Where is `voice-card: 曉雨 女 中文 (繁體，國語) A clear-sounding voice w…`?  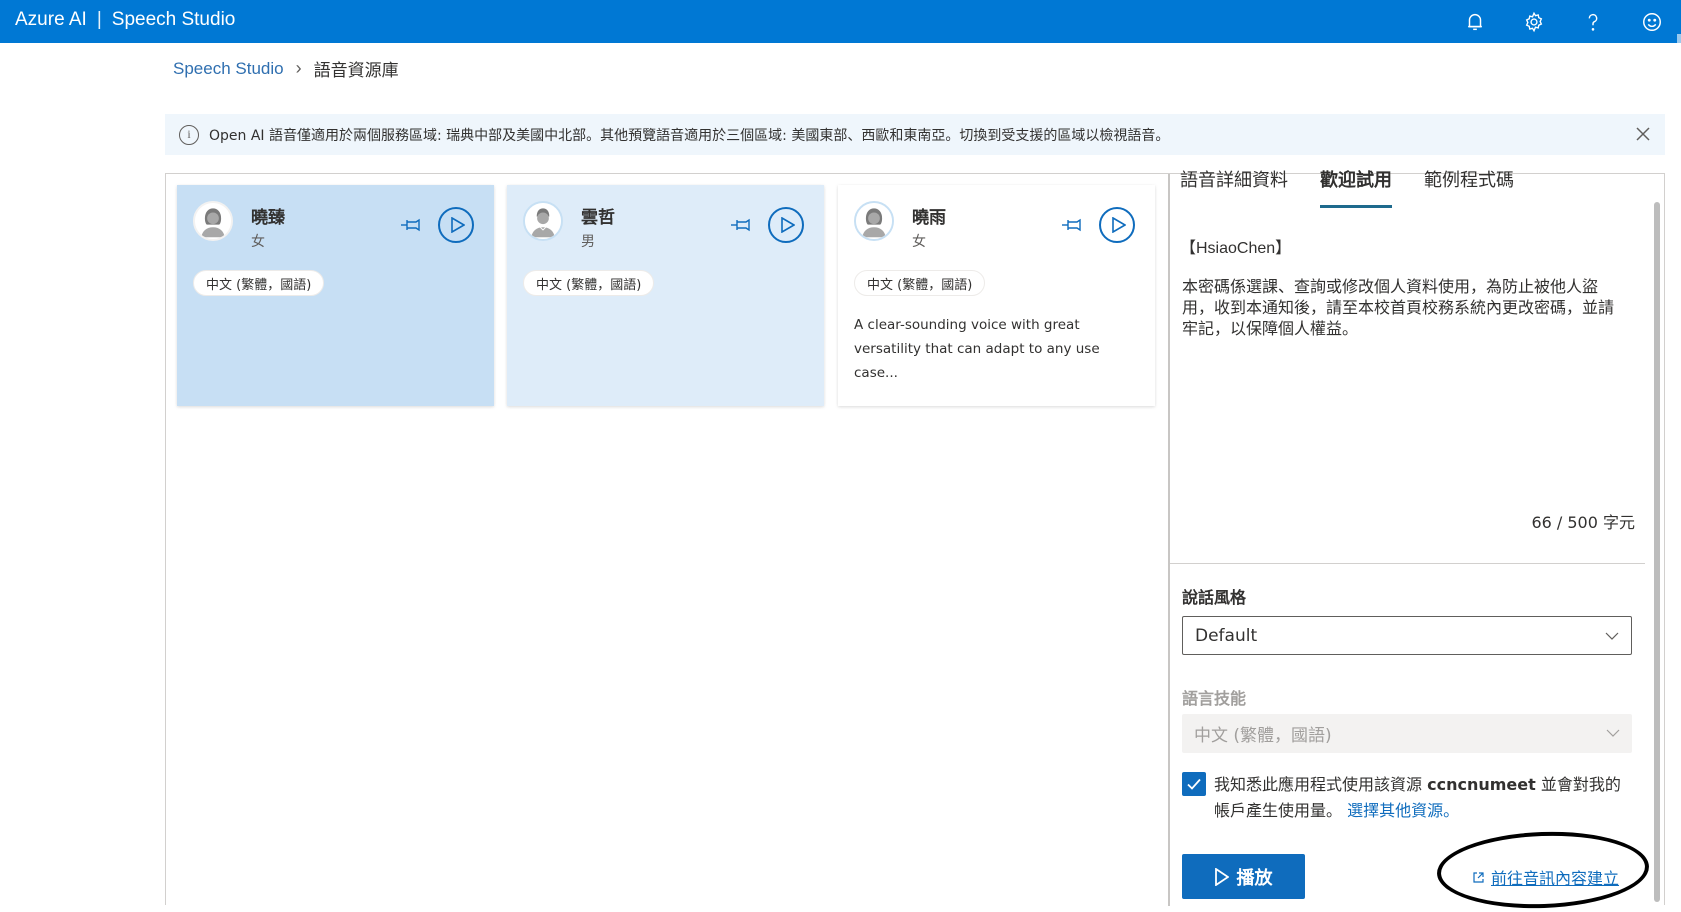 voice-card: 曉雨 女 中文 (繁體，國語) A clear-sounding voice w… is located at coordinates (996, 295).